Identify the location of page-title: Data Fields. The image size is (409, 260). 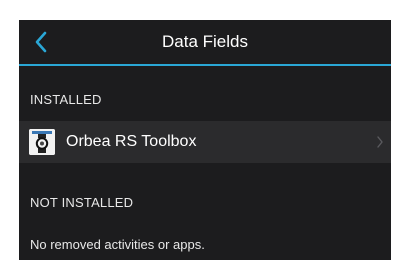
(205, 41).